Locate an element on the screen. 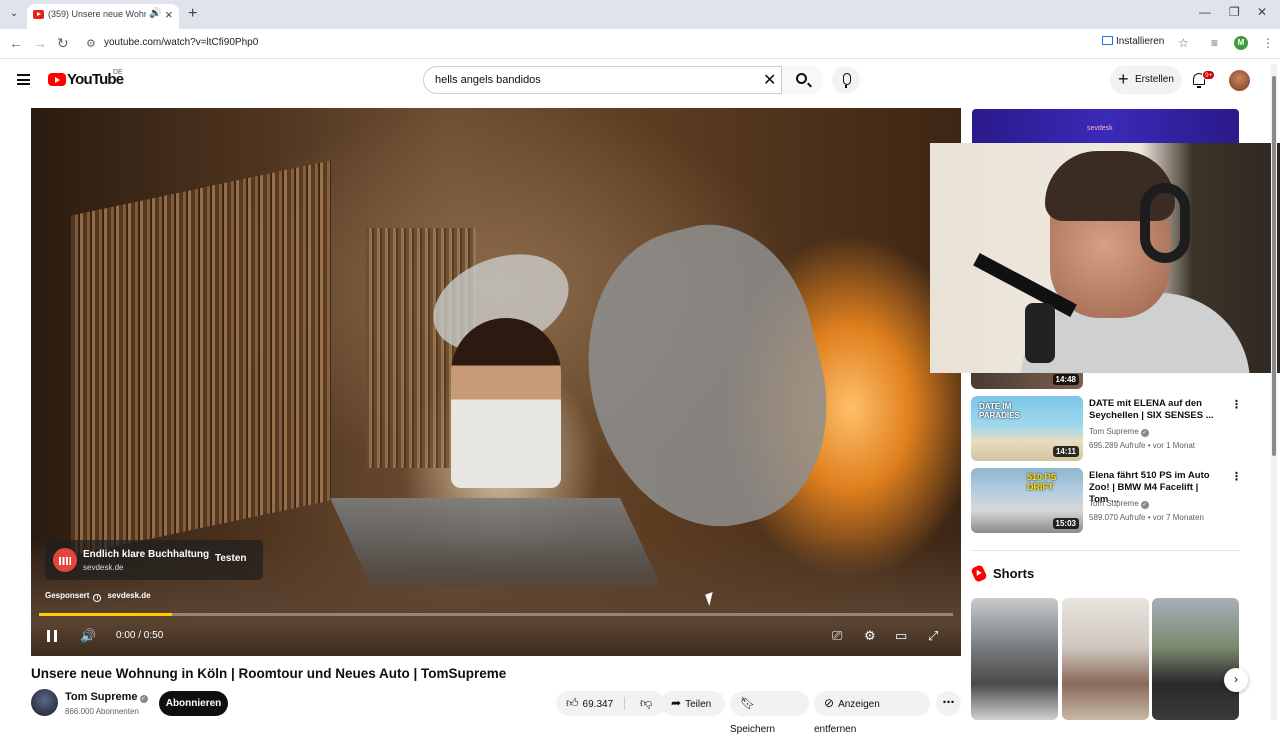  create-button: + Erstellen is located at coordinates (1146, 80).